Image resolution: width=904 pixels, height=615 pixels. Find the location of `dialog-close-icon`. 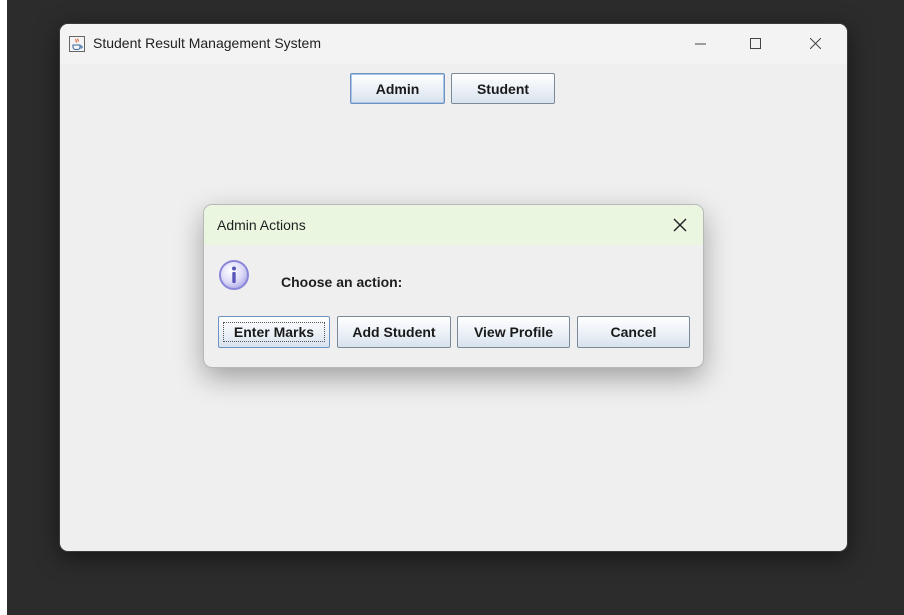

dialog-close-icon is located at coordinates (680, 225).